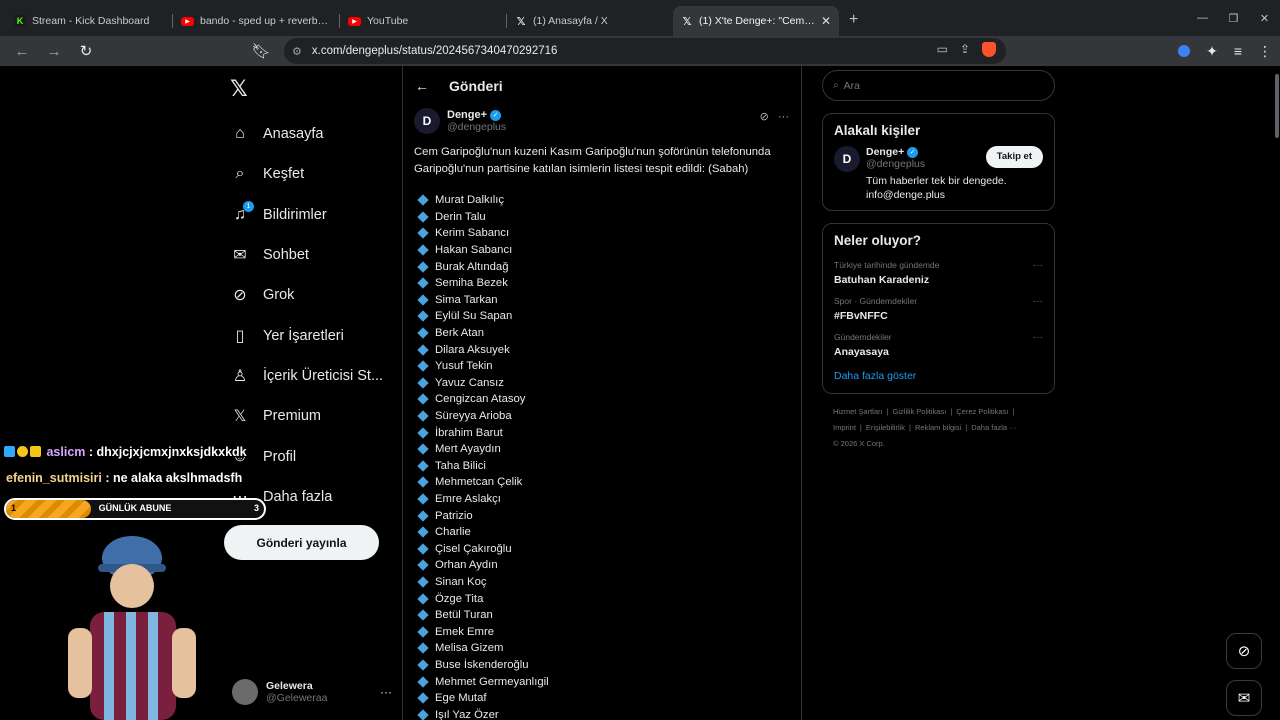 Image resolution: width=1280 pixels, height=720 pixels. What do you see at coordinates (609, 349) in the screenshot?
I see `name-list-item: Dilara Aksuyek` at bounding box center [609, 349].